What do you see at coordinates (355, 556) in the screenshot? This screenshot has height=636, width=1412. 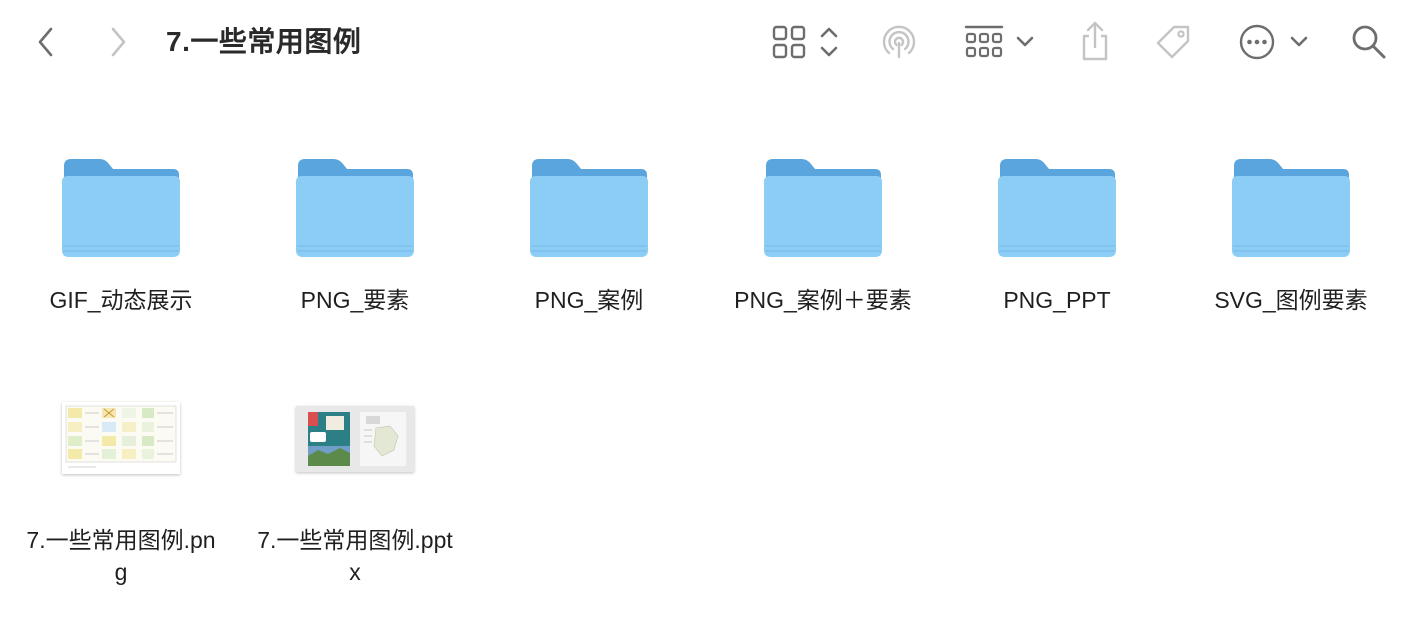 I see `item-name: 7.一些常用图例.pptx` at bounding box center [355, 556].